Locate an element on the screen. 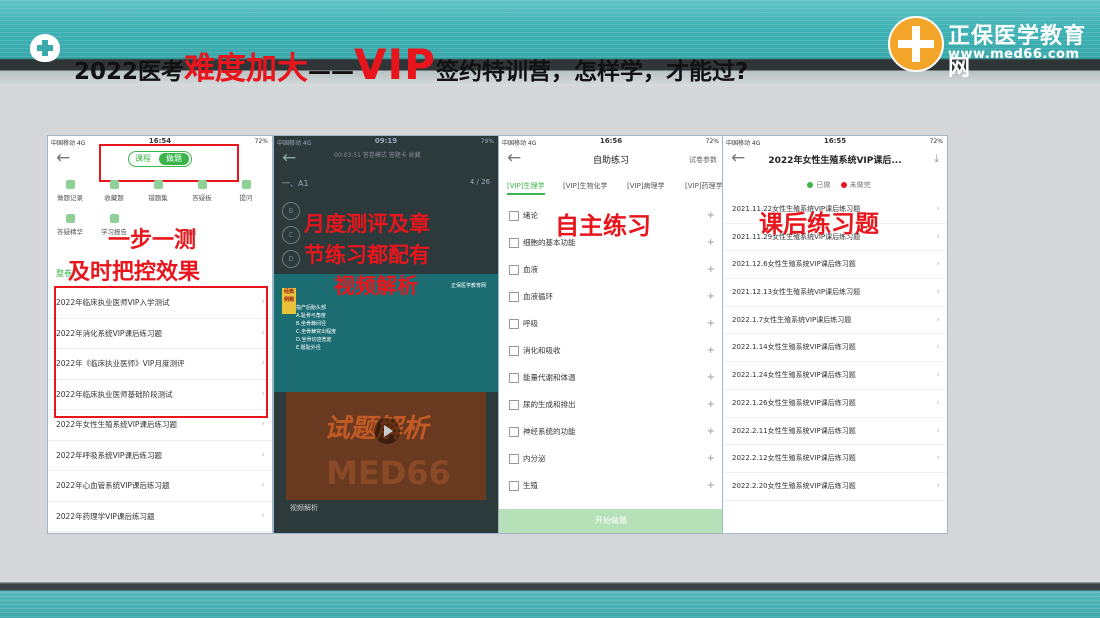 The height and width of the screenshot is (618, 1100). tool-favorite: 收藏题 is located at coordinates (114, 191).